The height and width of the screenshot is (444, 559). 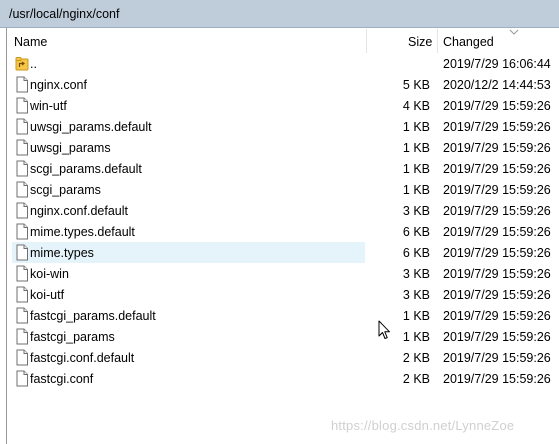 I want to click on file-name: koi-win, so click(x=49, y=274).